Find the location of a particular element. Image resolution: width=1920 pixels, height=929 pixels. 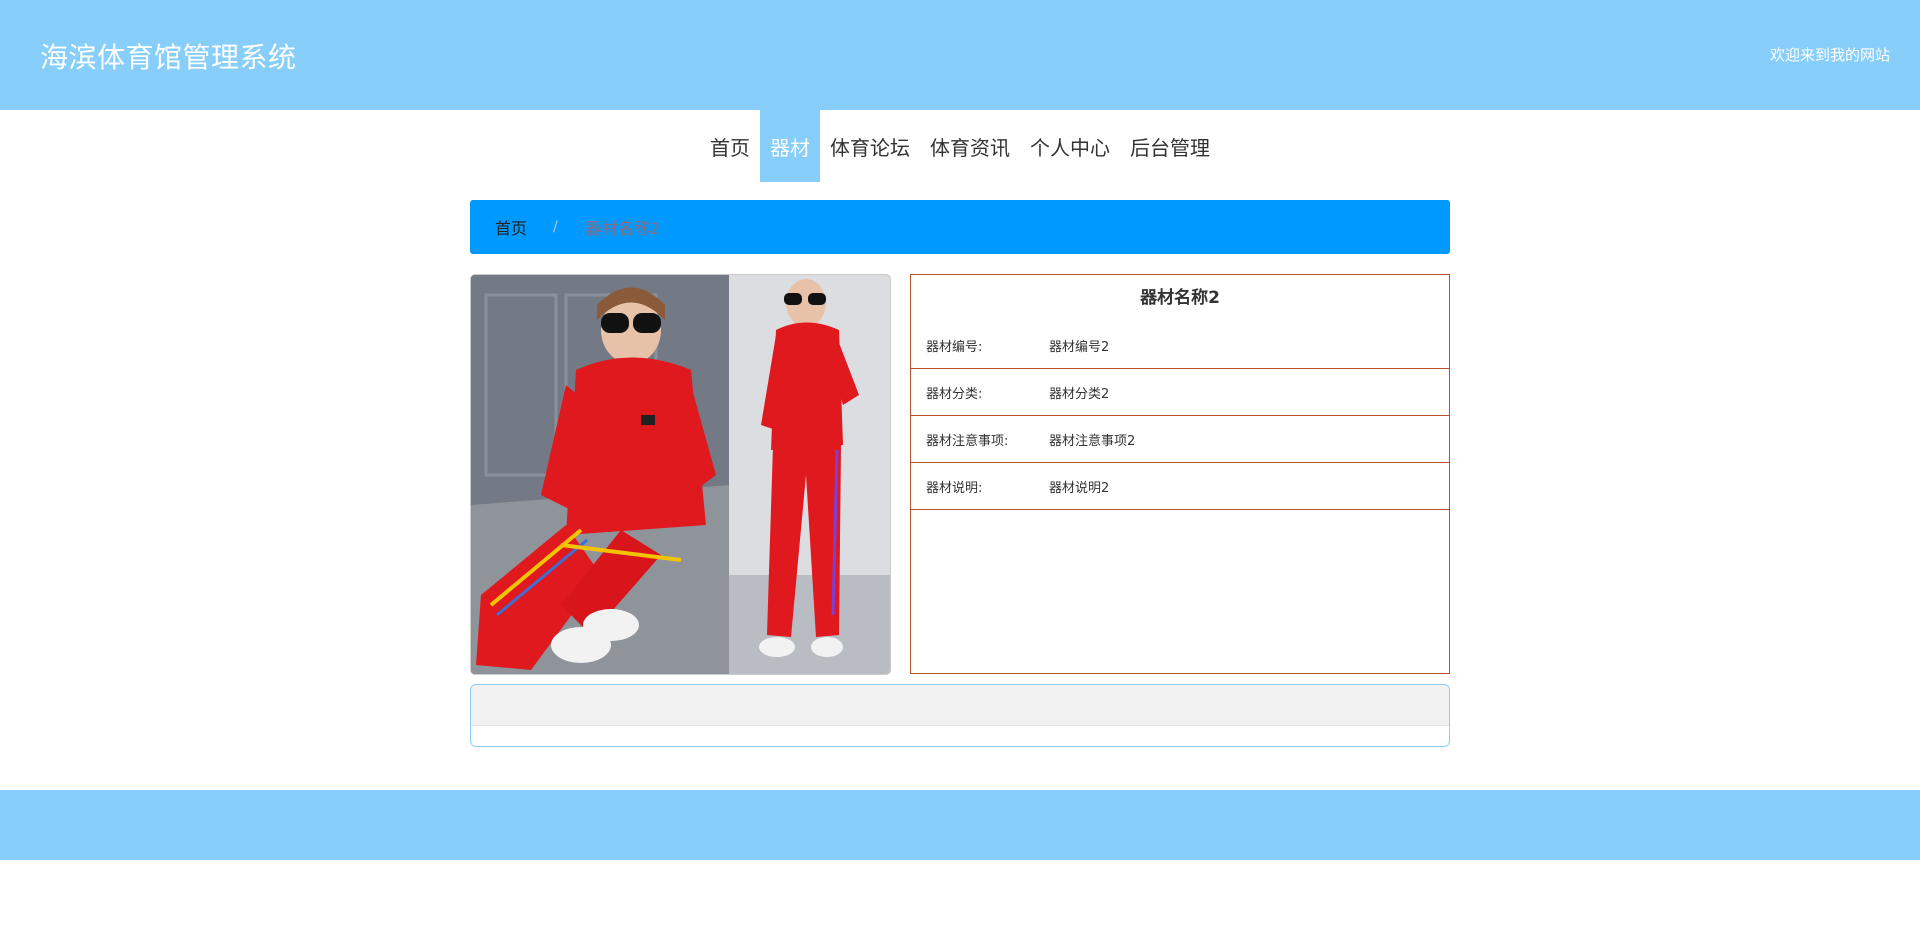

nav-item-equipment: 器材 is located at coordinates (790, 146).